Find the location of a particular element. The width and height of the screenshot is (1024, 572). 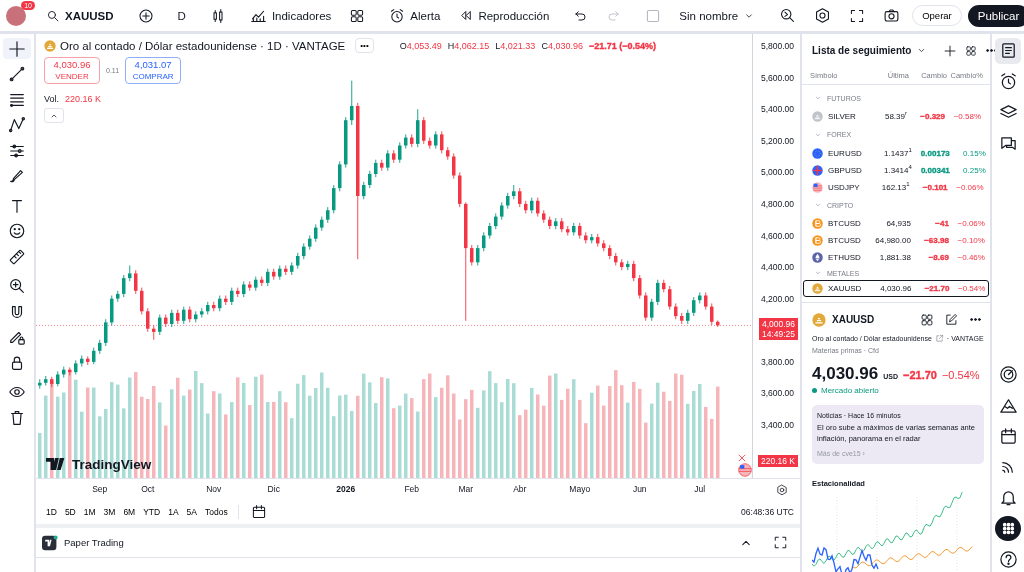

watchlist-row: ETHUSD 1,881.38 −8.69 −0.46% is located at coordinates (896, 258).